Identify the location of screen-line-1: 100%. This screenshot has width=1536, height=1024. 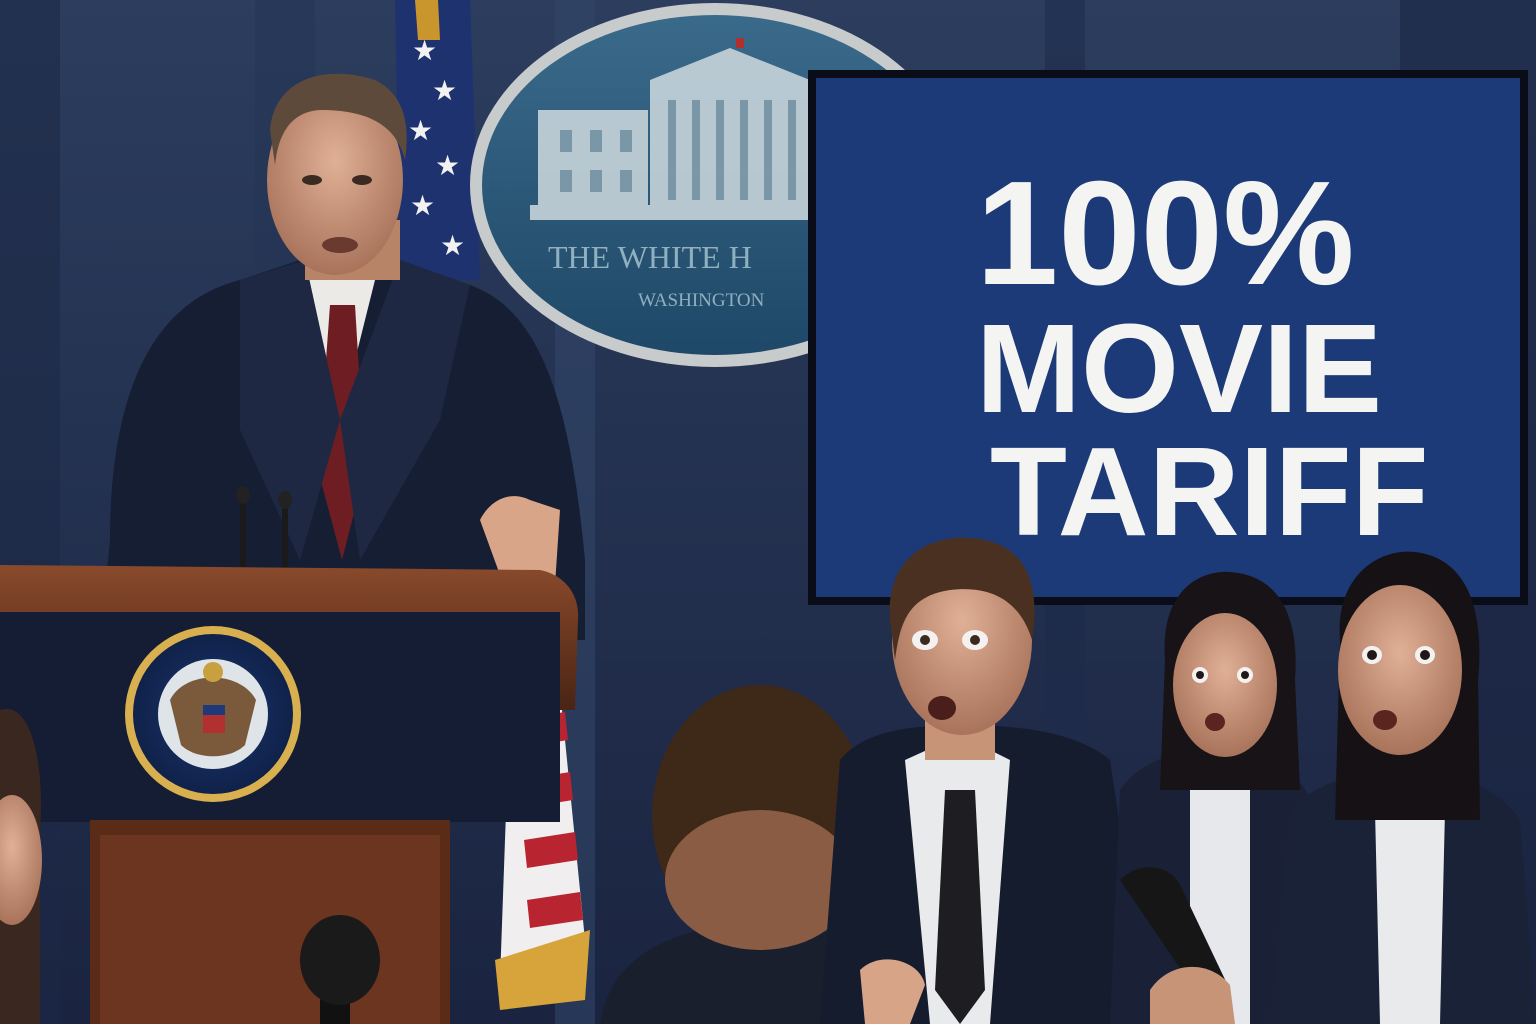
(1165, 233).